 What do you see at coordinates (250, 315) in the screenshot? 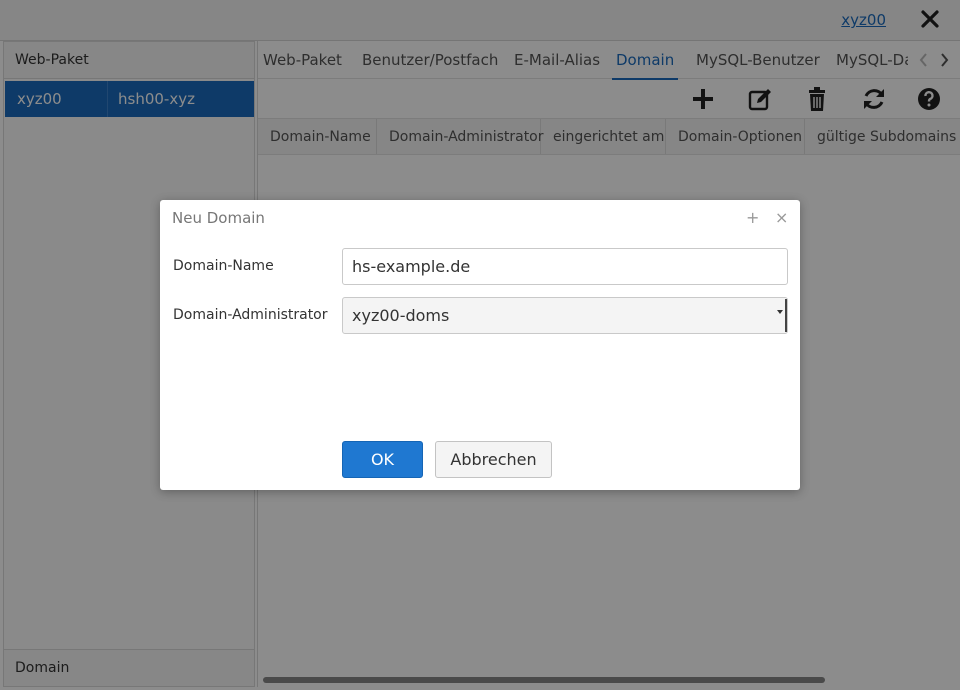
I see `domain-administrator-label: Domain-Administrator` at bounding box center [250, 315].